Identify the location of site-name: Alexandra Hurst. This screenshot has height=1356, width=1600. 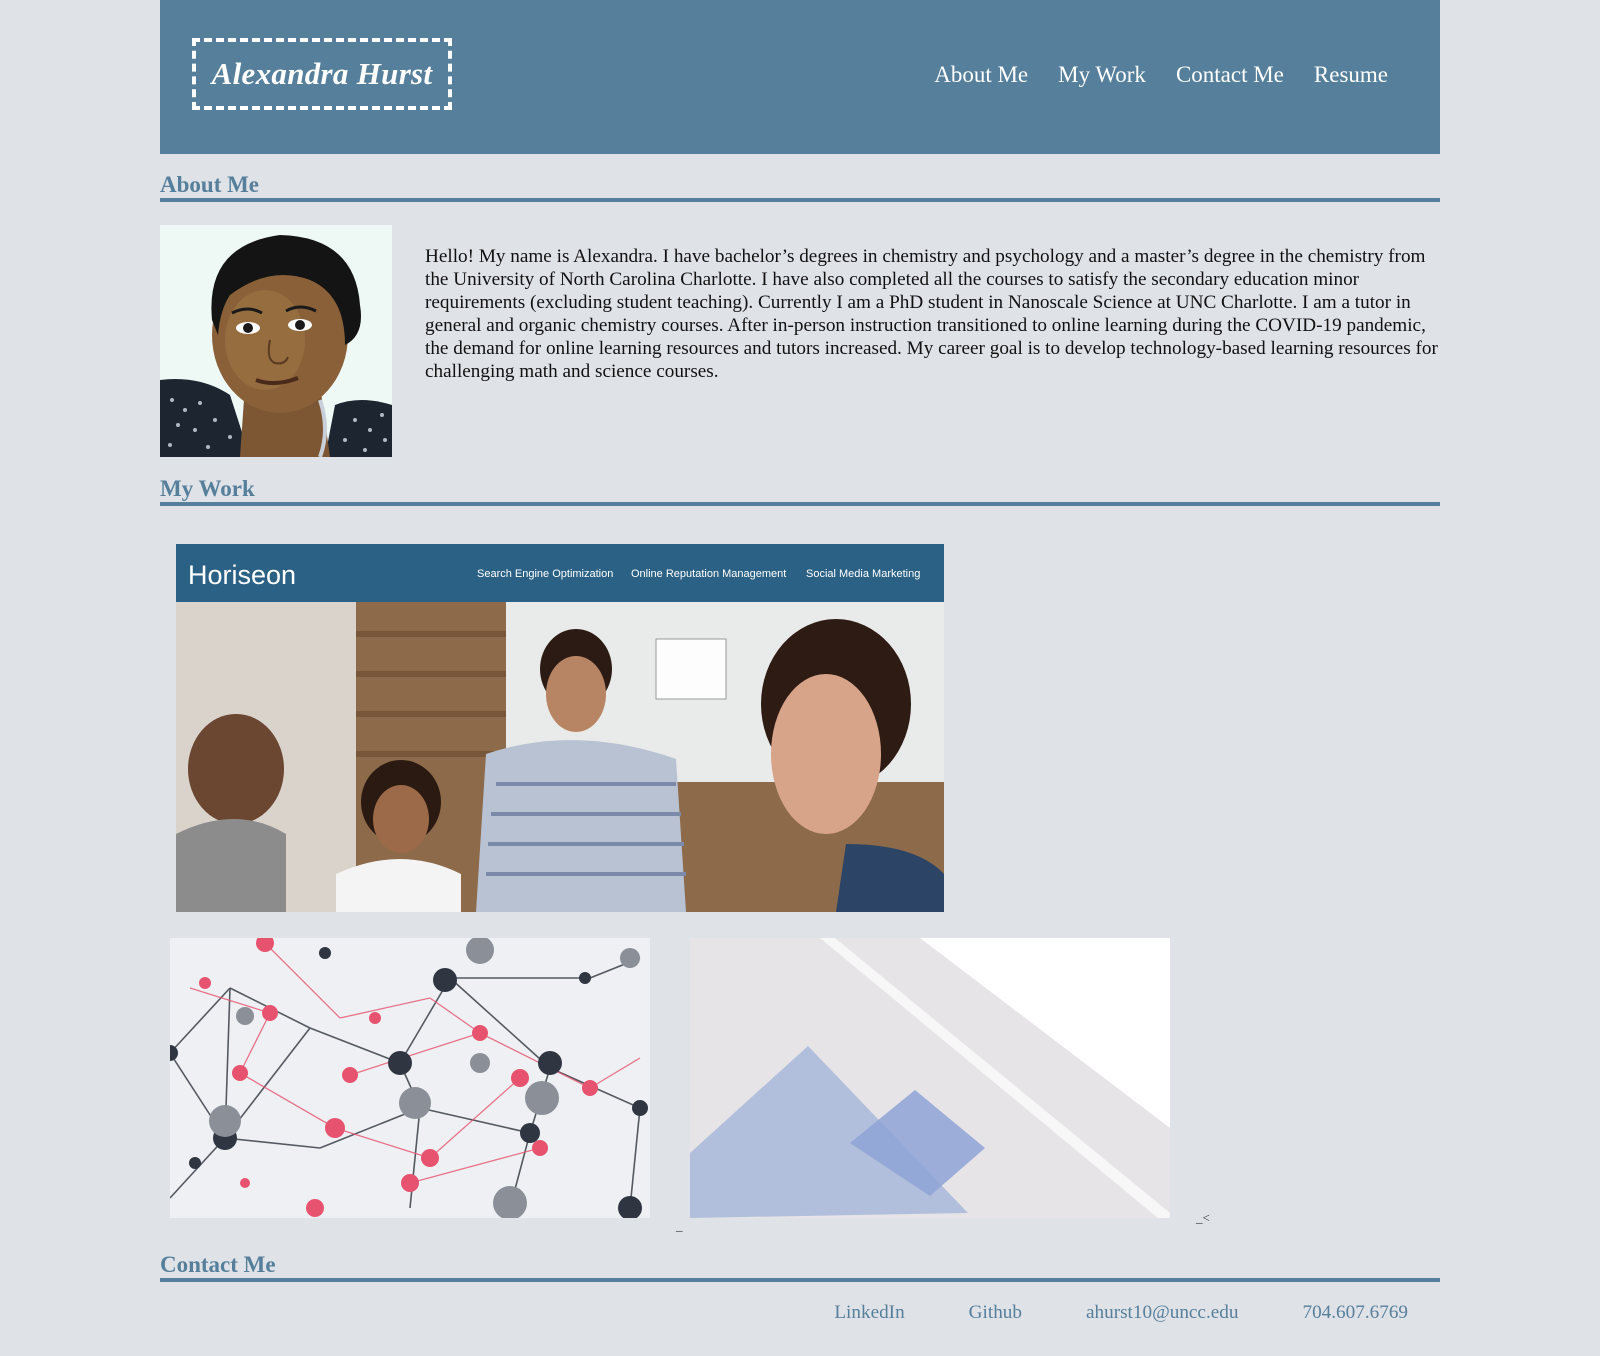
(322, 74).